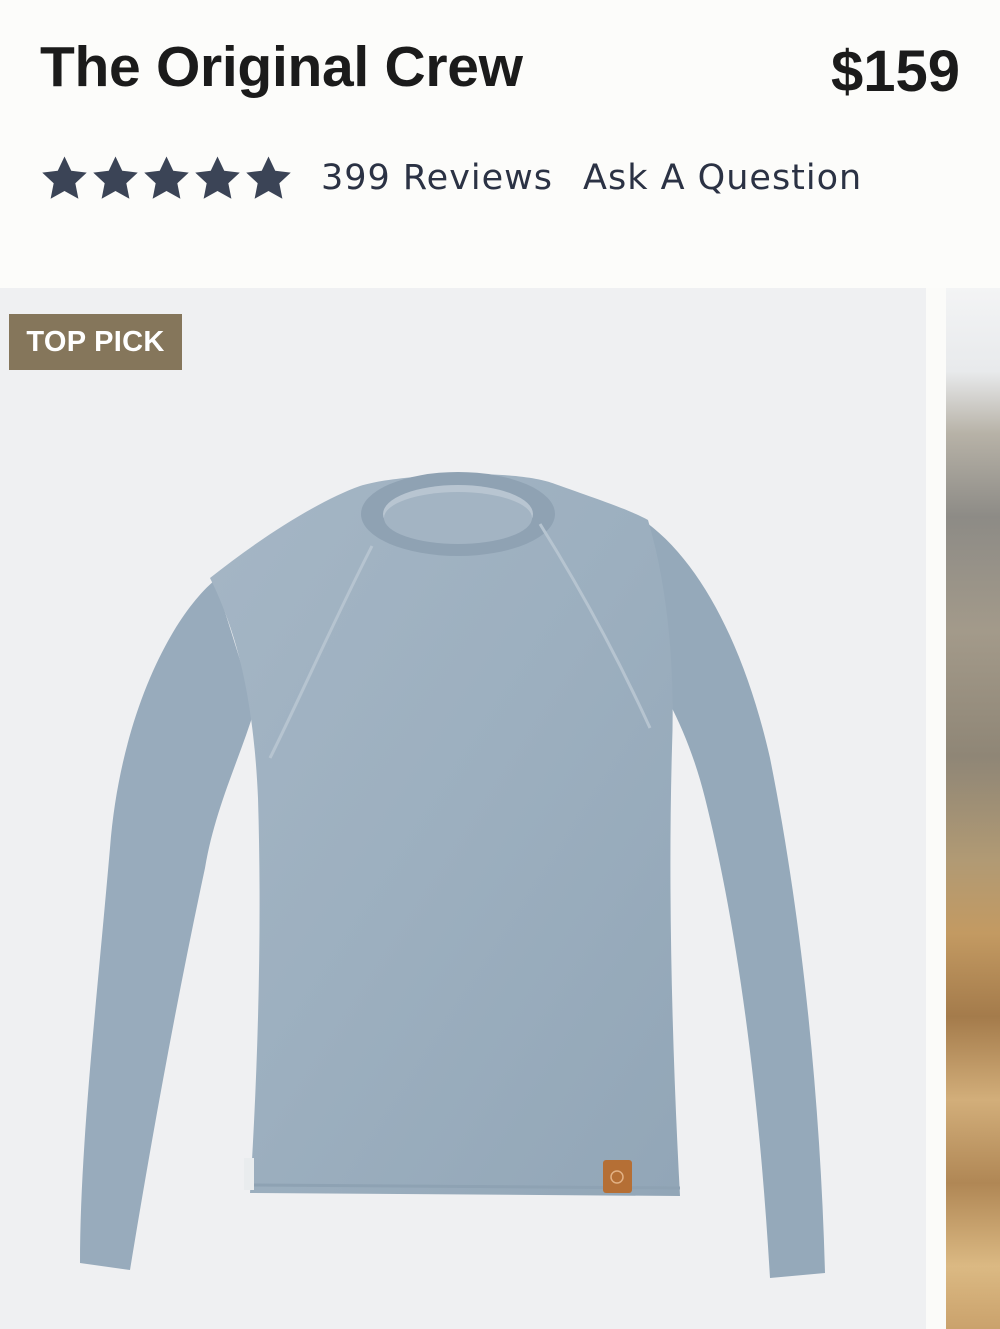  Describe the element at coordinates (437, 178) in the screenshot. I see `reviews-link: 399 Reviews` at that location.